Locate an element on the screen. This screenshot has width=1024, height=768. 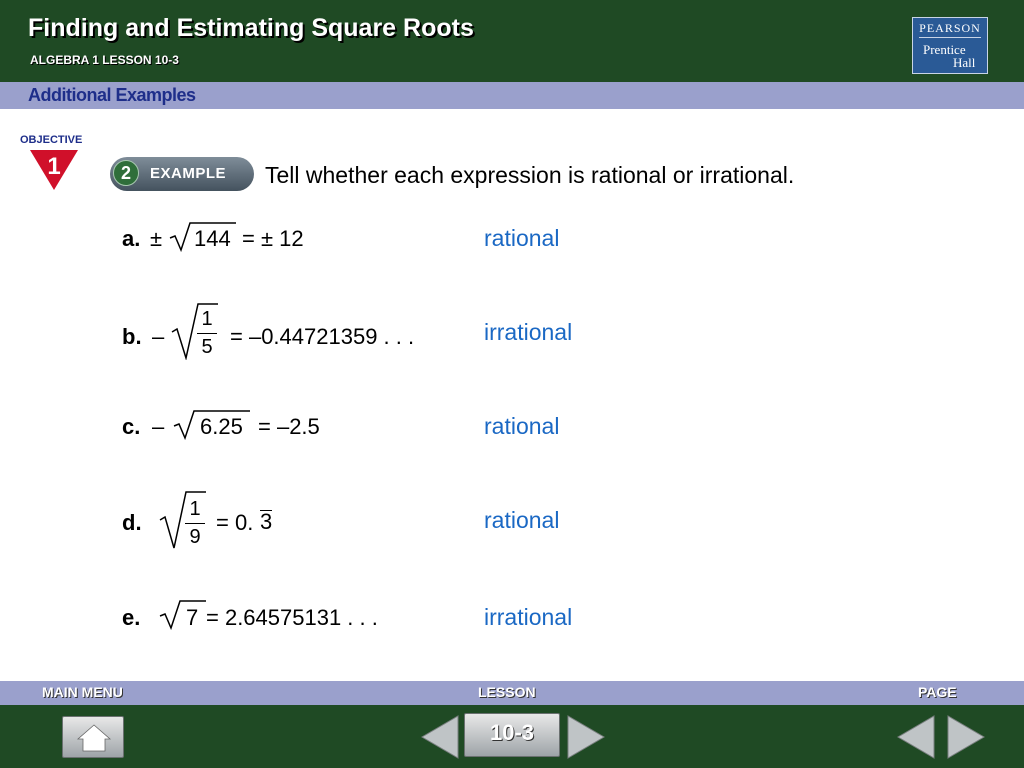
objective-triangle-icon: 1 is located at coordinates (54, 170).